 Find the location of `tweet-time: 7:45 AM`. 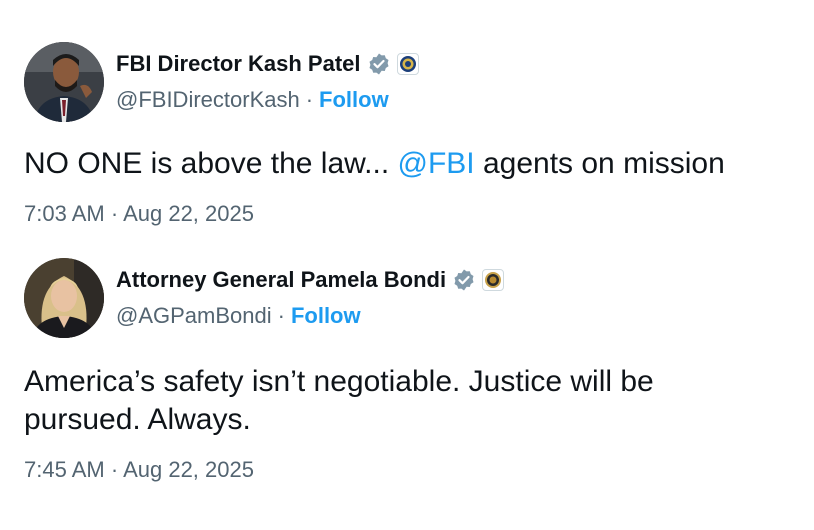

tweet-time: 7:45 AM is located at coordinates (64, 469).